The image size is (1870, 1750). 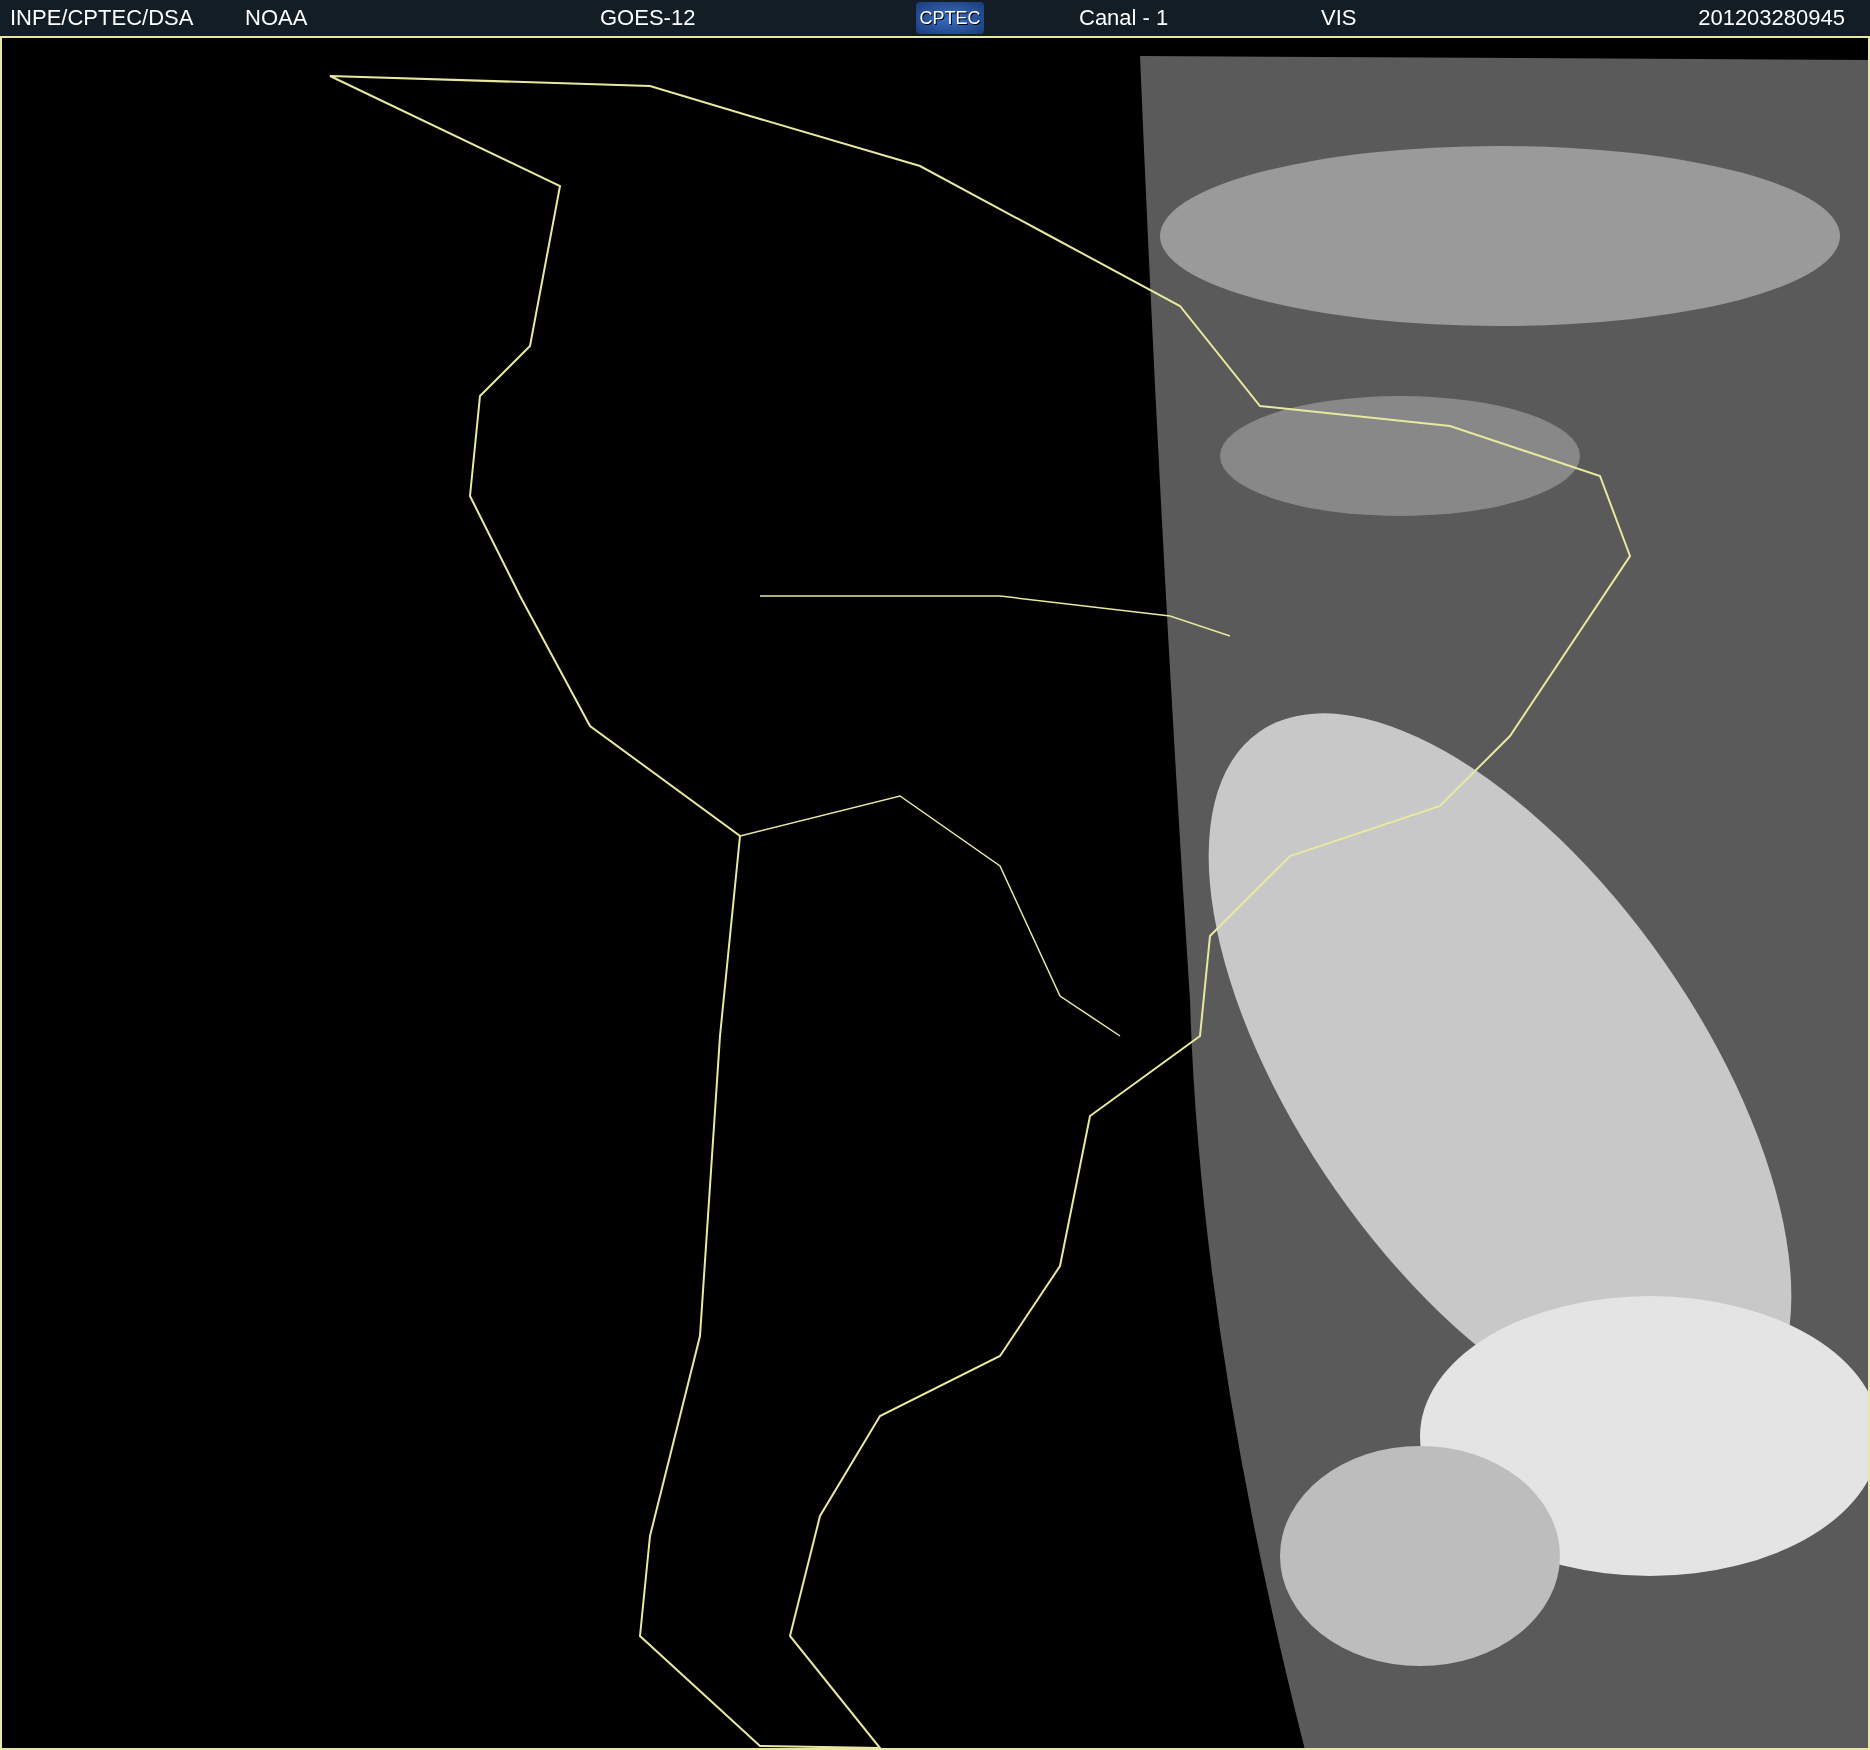 What do you see at coordinates (1339, 18) in the screenshot?
I see `band-label: VIS` at bounding box center [1339, 18].